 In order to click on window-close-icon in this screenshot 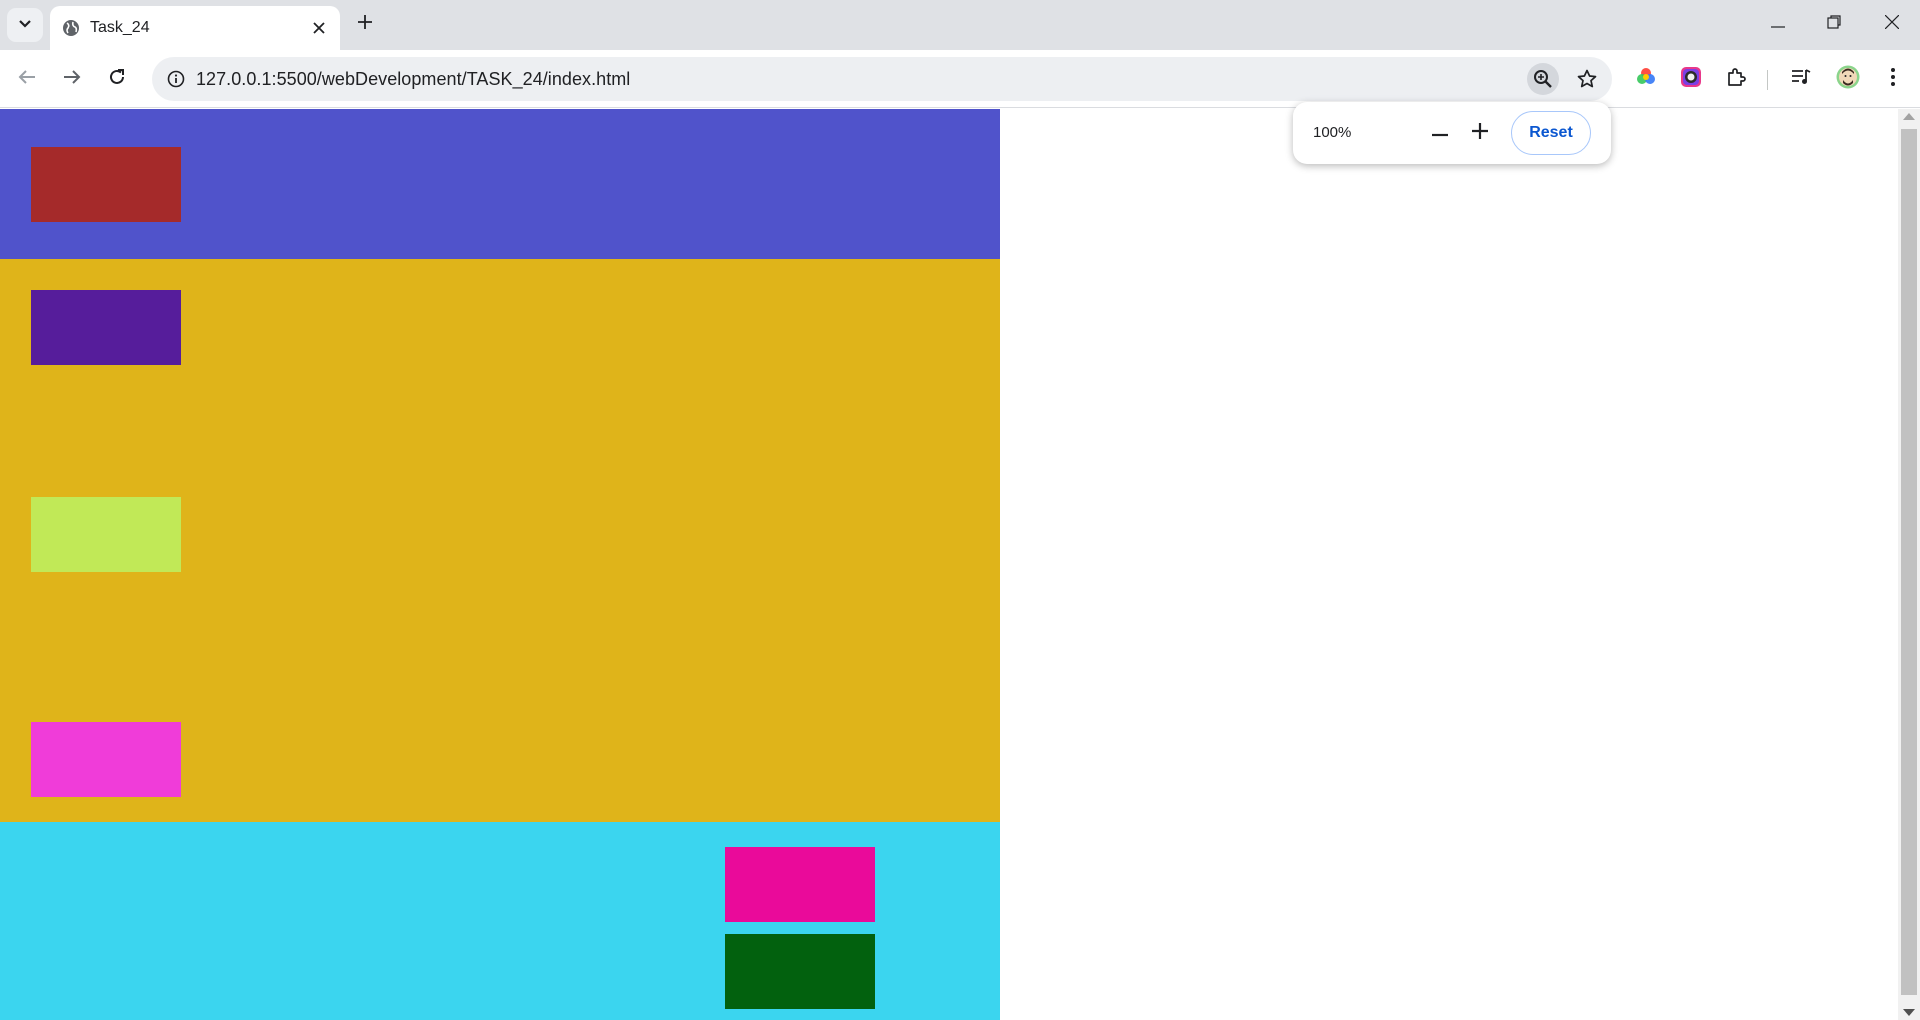, I will do `click(1892, 24)`.